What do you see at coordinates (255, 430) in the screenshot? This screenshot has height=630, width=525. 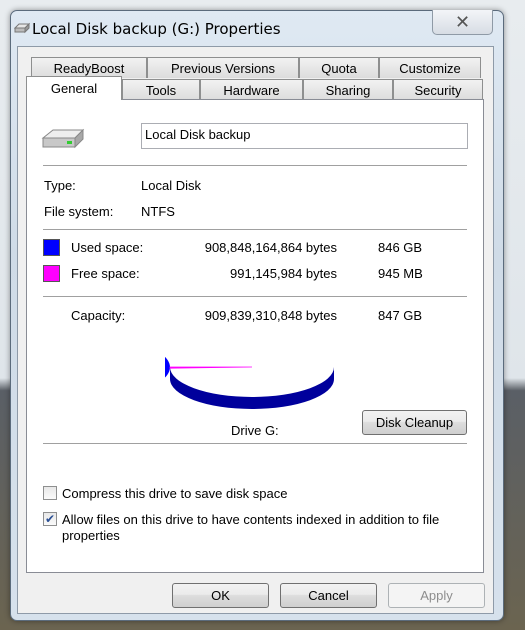 I see `drive-label: Drive G:` at bounding box center [255, 430].